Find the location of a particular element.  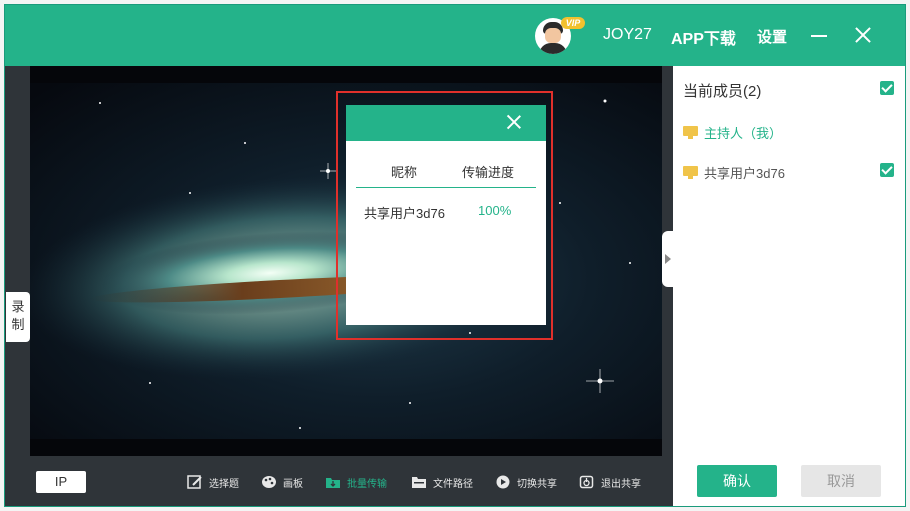

palette-icon is located at coordinates (269, 482).